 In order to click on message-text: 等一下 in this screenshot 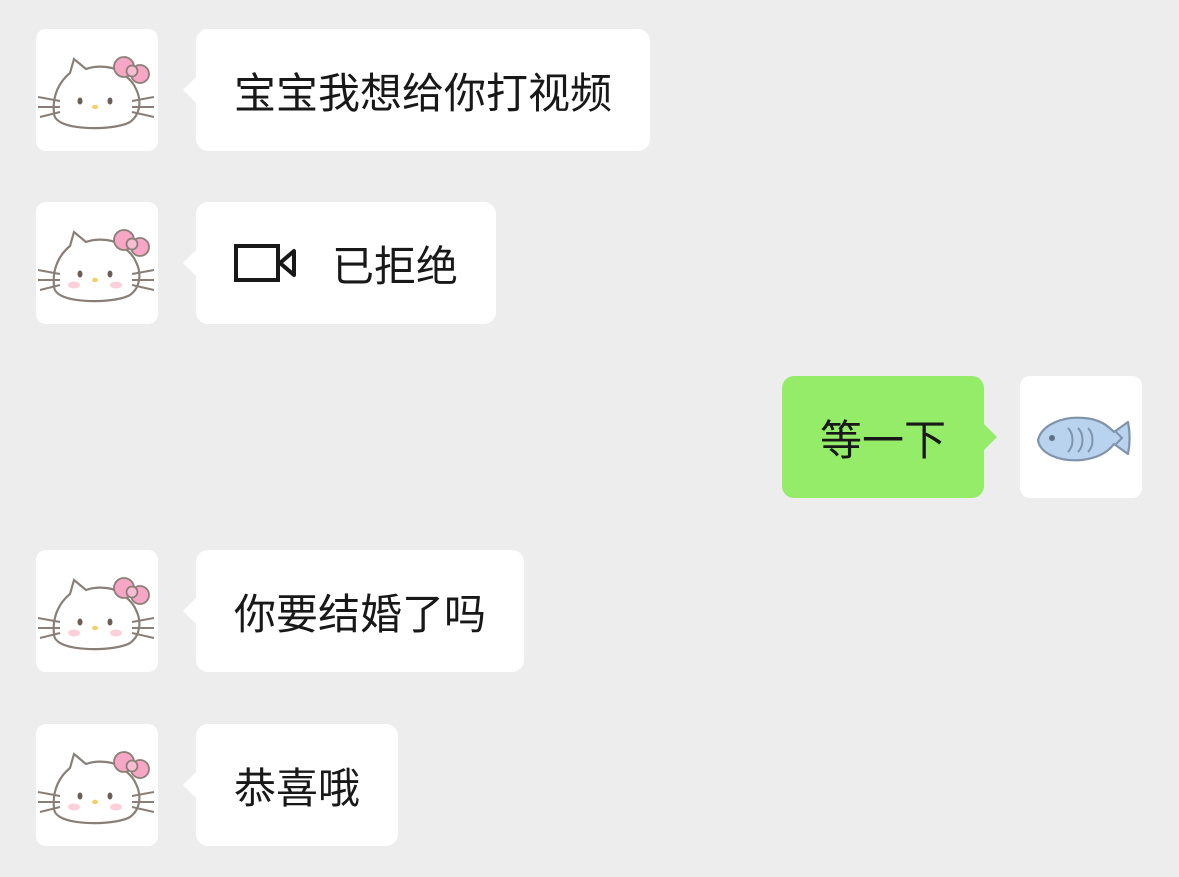, I will do `click(882, 440)`.